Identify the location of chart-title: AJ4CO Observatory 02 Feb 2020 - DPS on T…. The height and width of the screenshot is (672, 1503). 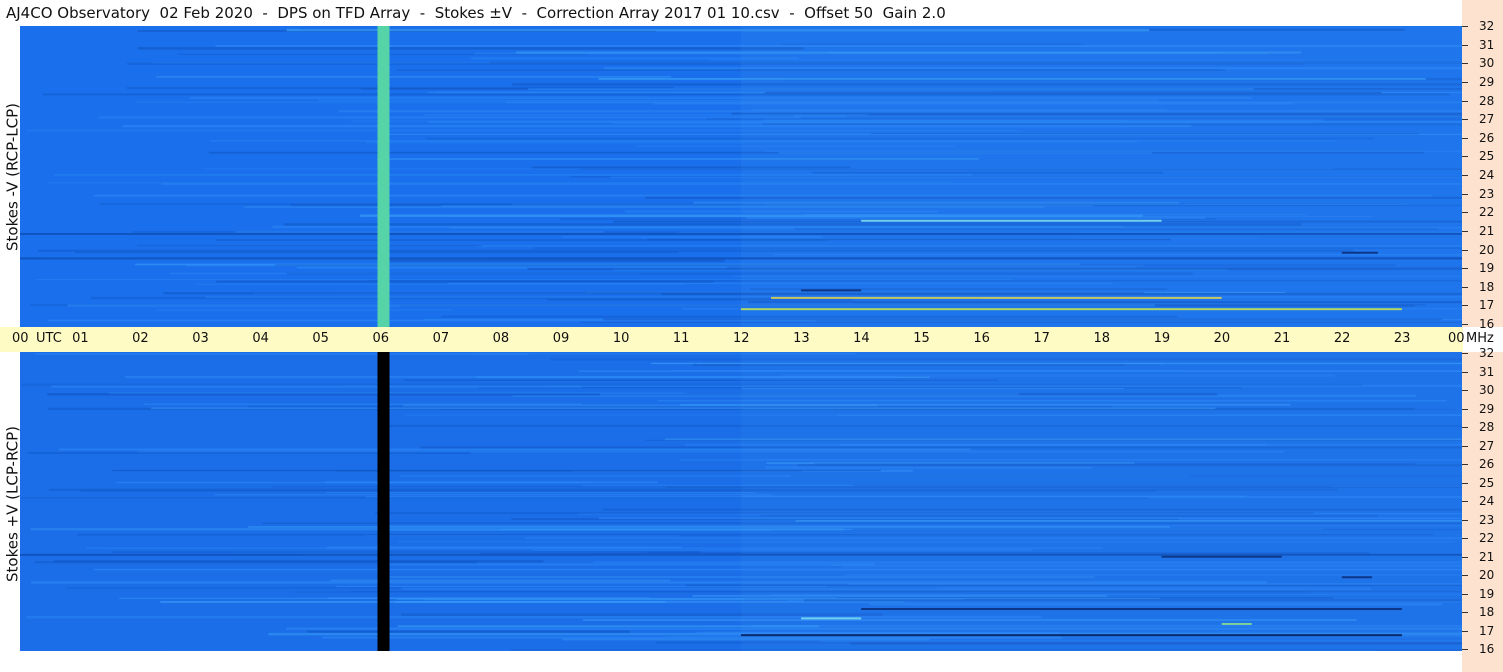
(476, 13).